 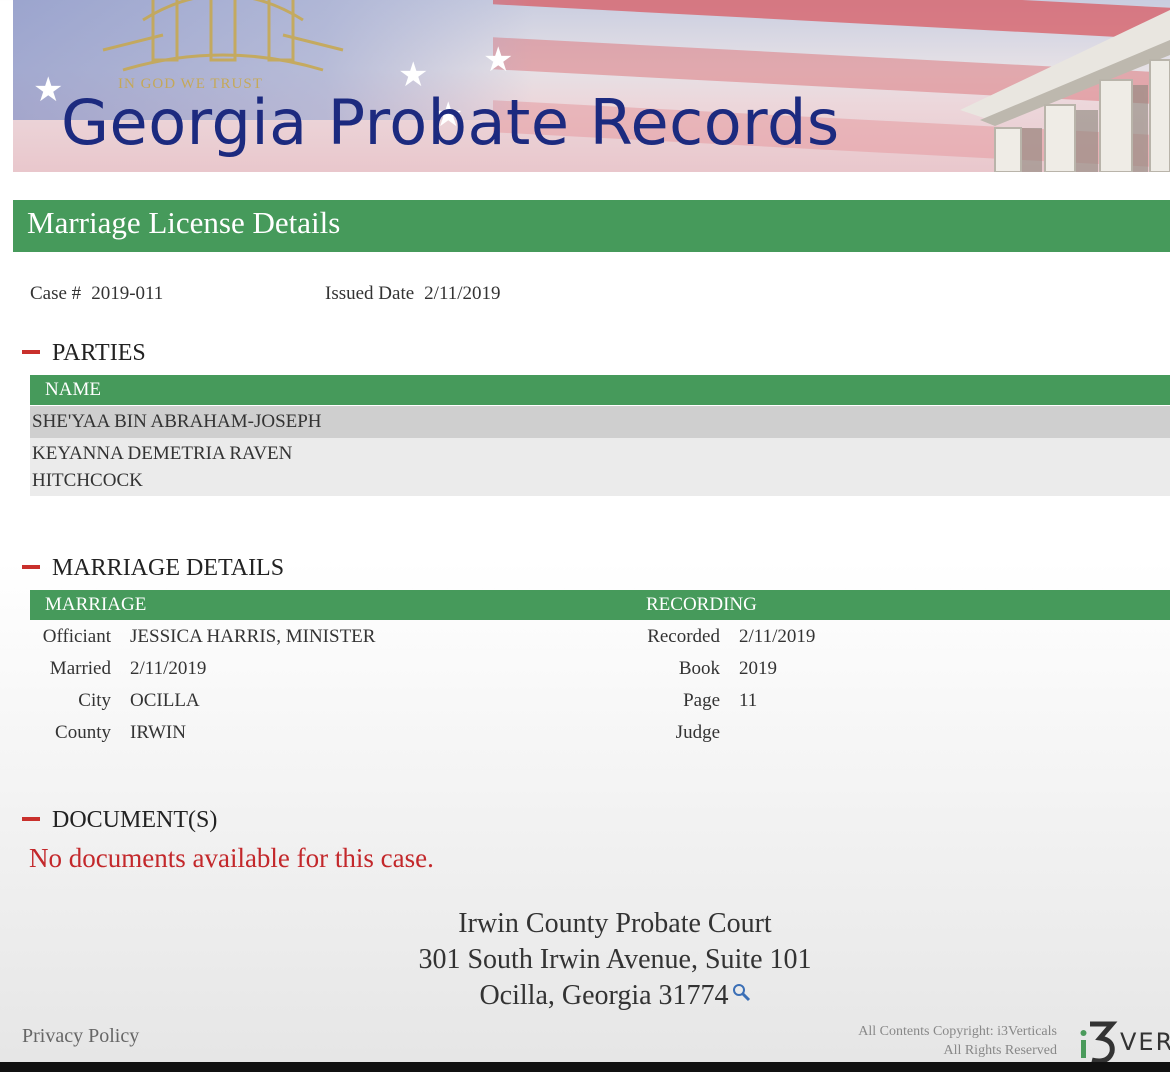 I want to click on recorded-row: Recorded 2/11/2019, so click(x=407, y=638).